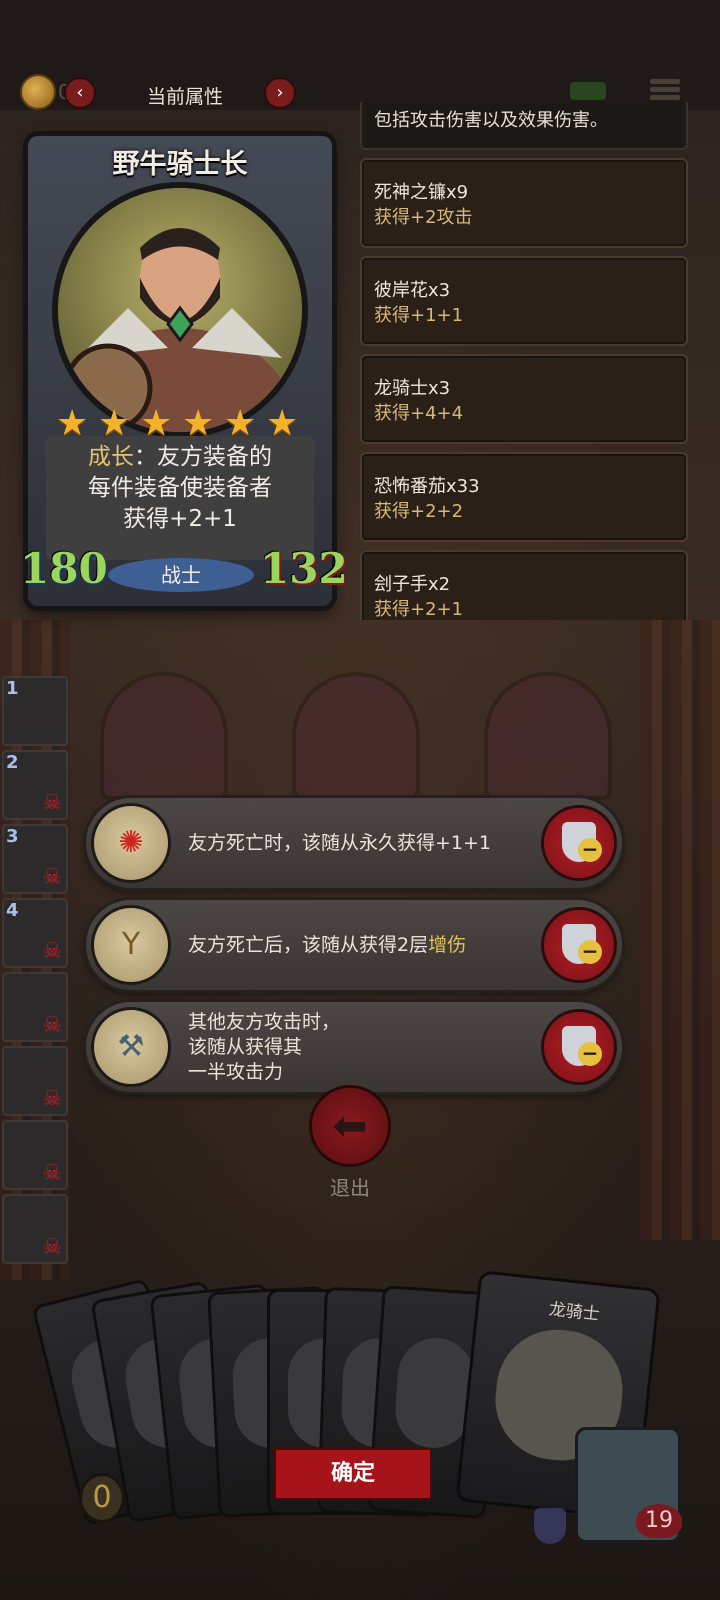  Describe the element at coordinates (419, 609) in the screenshot. I see `effect-gain: 获得+2+1` at that location.